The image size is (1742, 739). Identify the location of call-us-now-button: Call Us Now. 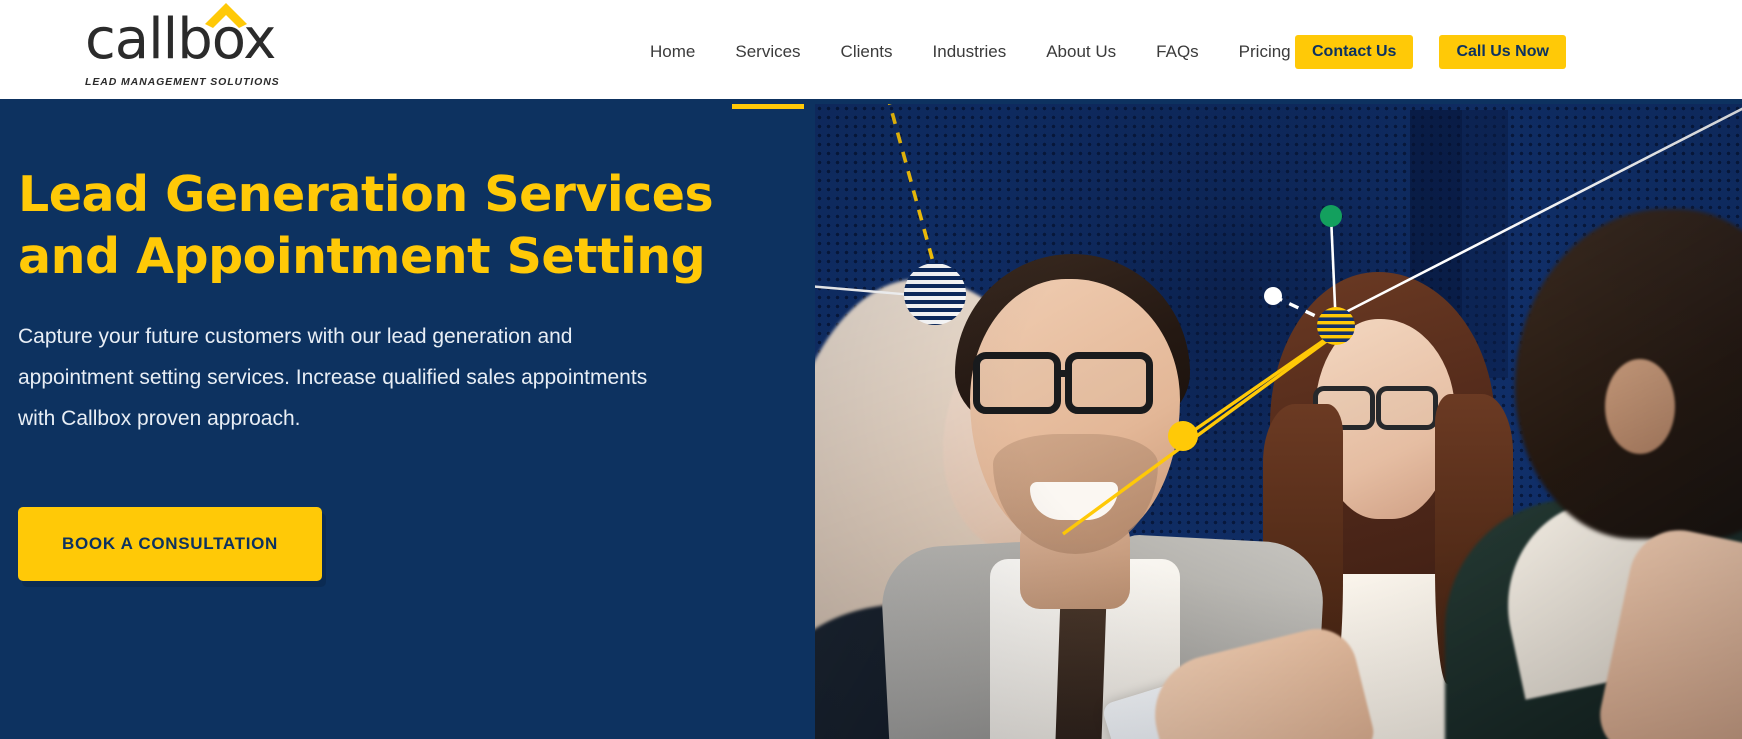
(1502, 52).